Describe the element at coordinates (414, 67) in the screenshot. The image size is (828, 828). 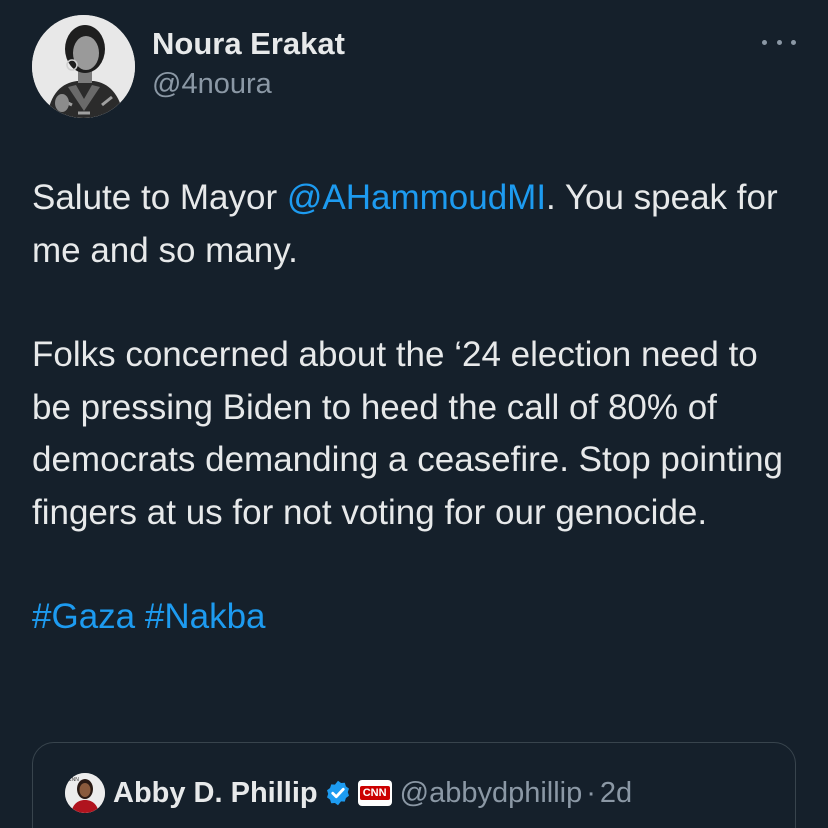
I see `tweet-header: Noura Erakat @4noura` at that location.